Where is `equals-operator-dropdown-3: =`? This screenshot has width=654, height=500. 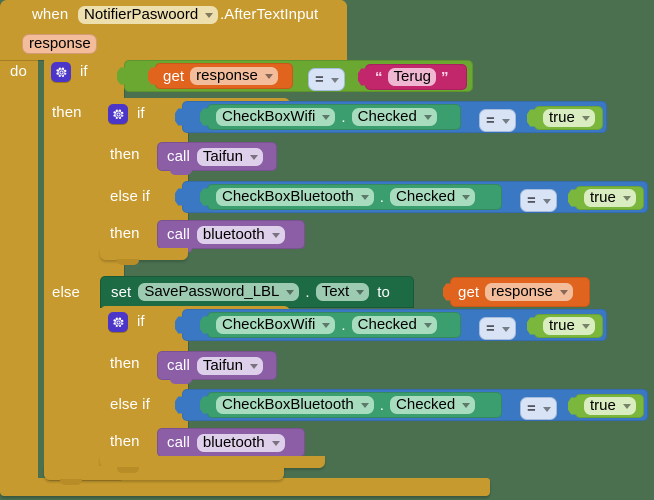
equals-operator-dropdown-3: = is located at coordinates (538, 200).